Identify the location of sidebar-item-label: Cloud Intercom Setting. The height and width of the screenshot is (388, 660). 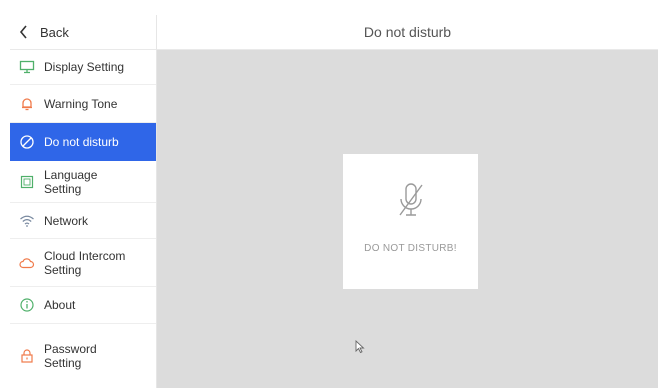
(85, 262).